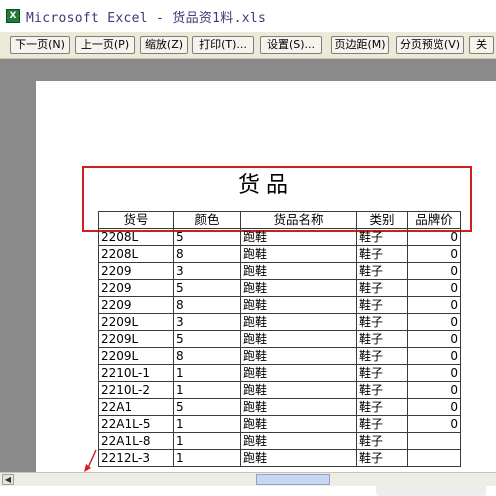 The height and width of the screenshot is (496, 496). Describe the element at coordinates (136, 373) in the screenshot. I see `cell-item-number: 2210L-1` at that location.